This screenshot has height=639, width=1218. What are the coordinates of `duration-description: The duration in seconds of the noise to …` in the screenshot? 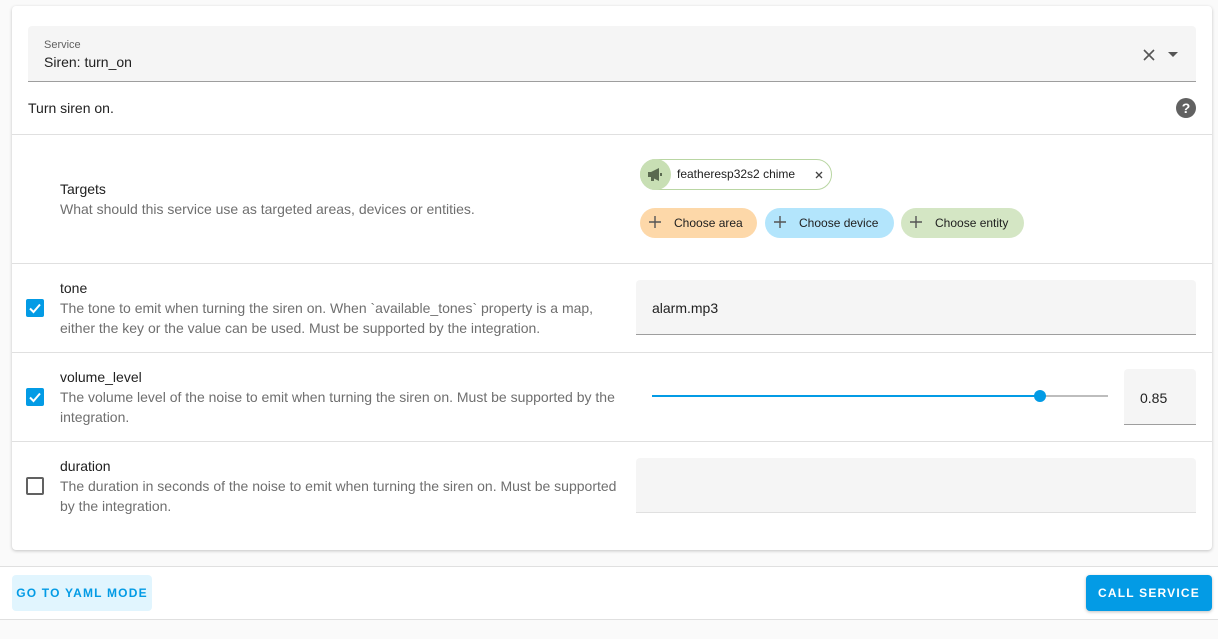 It's located at (338, 496).